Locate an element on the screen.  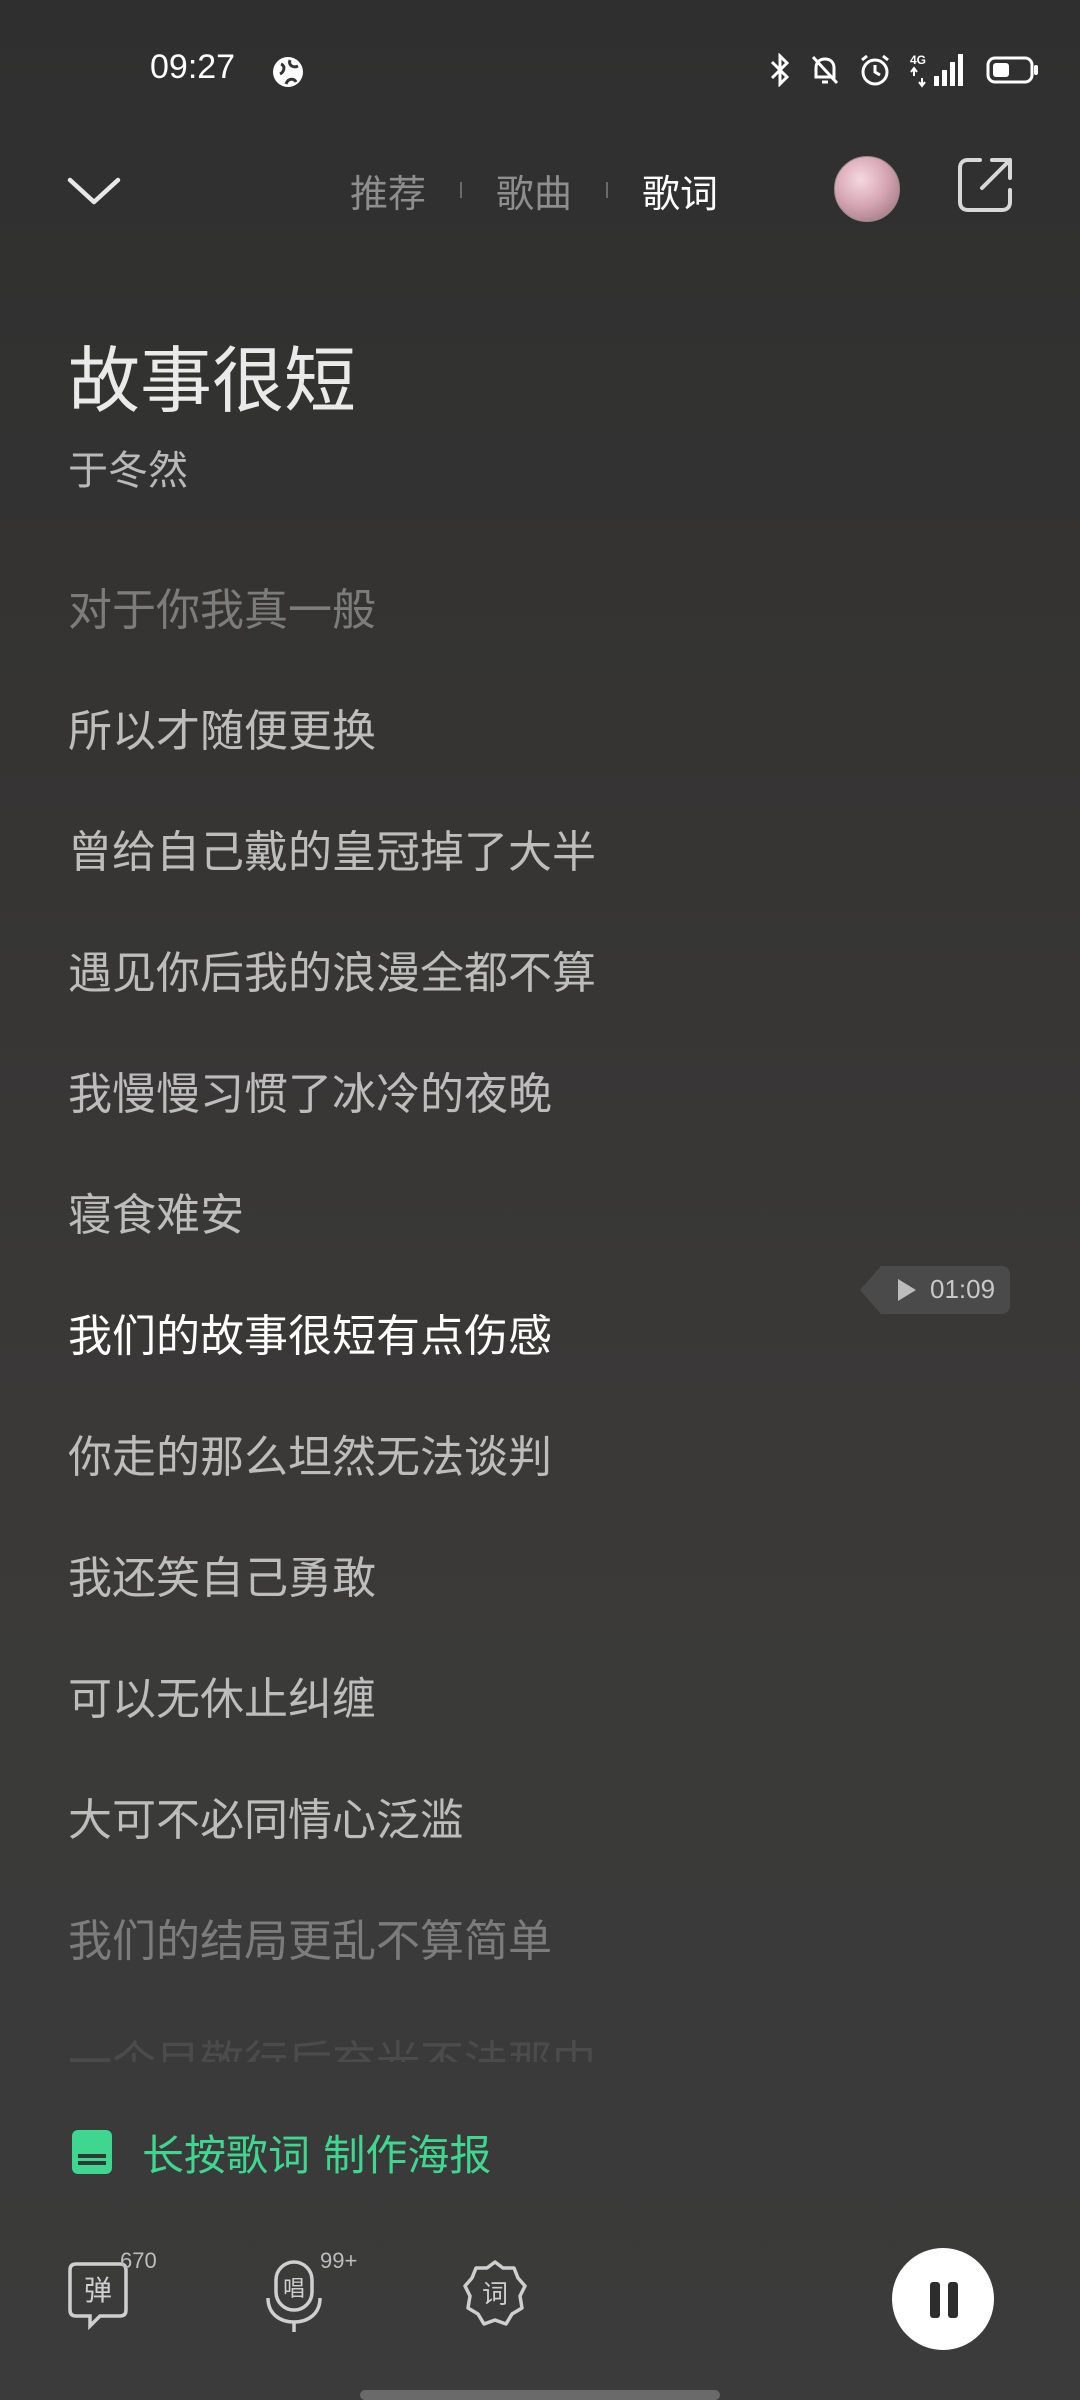
artist-name: 于冬然 is located at coordinates (128, 467).